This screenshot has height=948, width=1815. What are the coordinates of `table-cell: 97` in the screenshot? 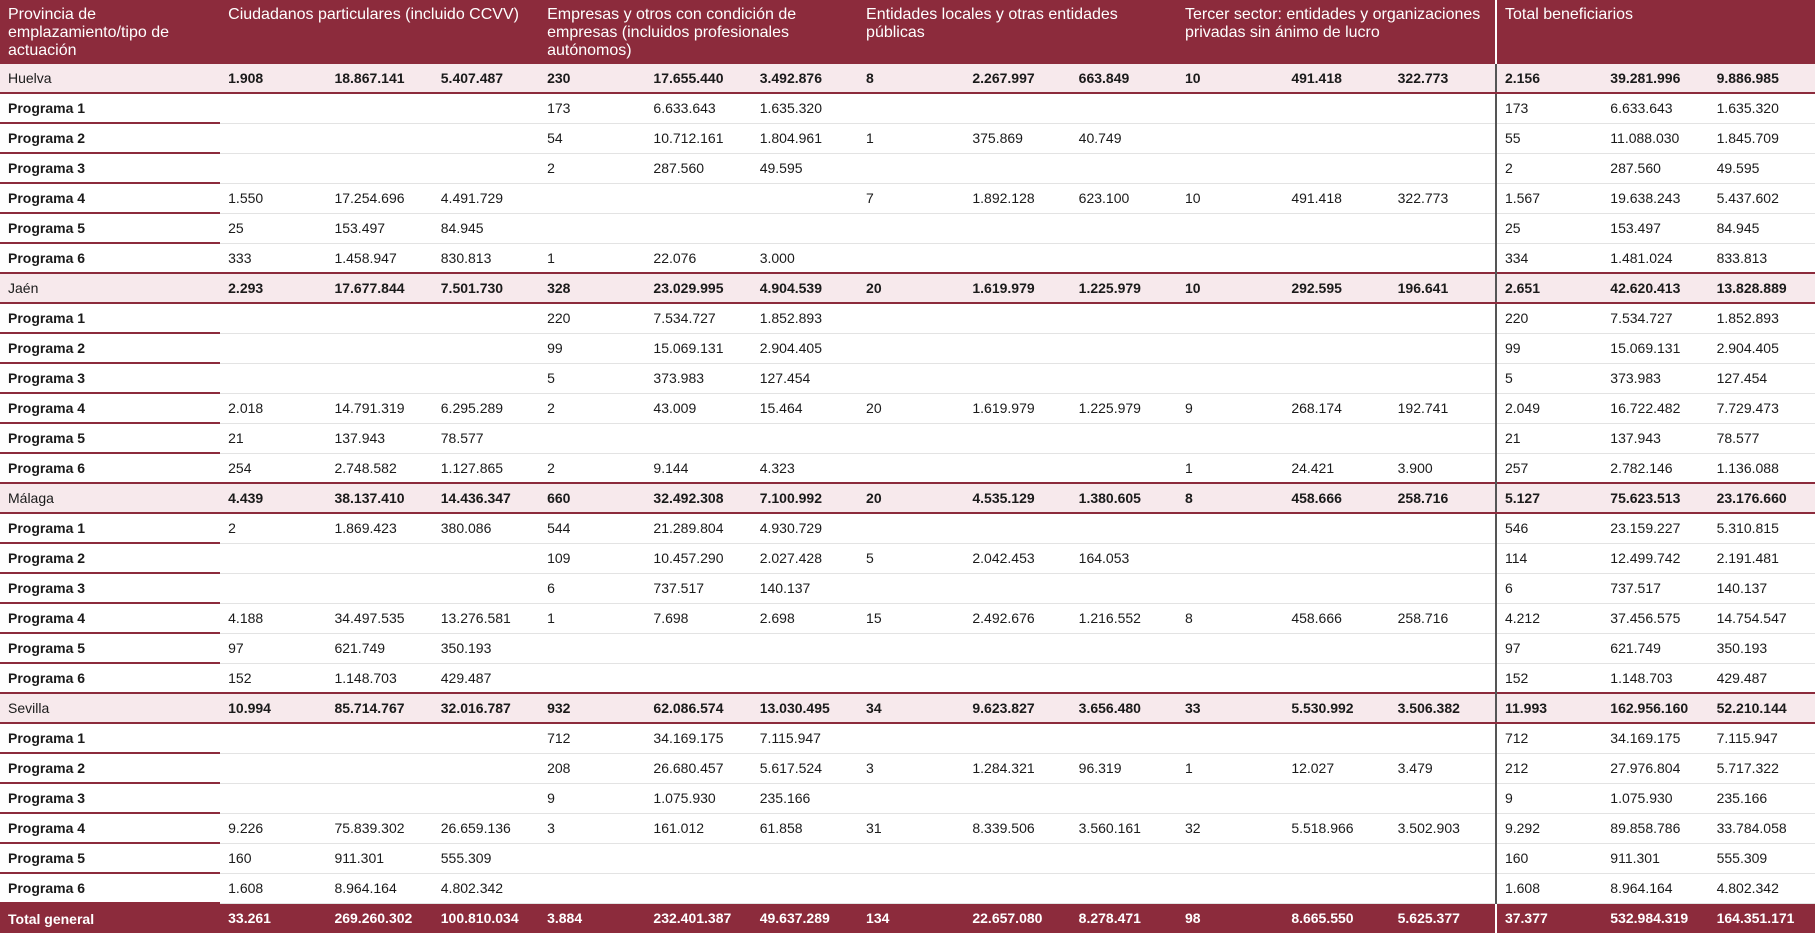 It's located at (273, 648).